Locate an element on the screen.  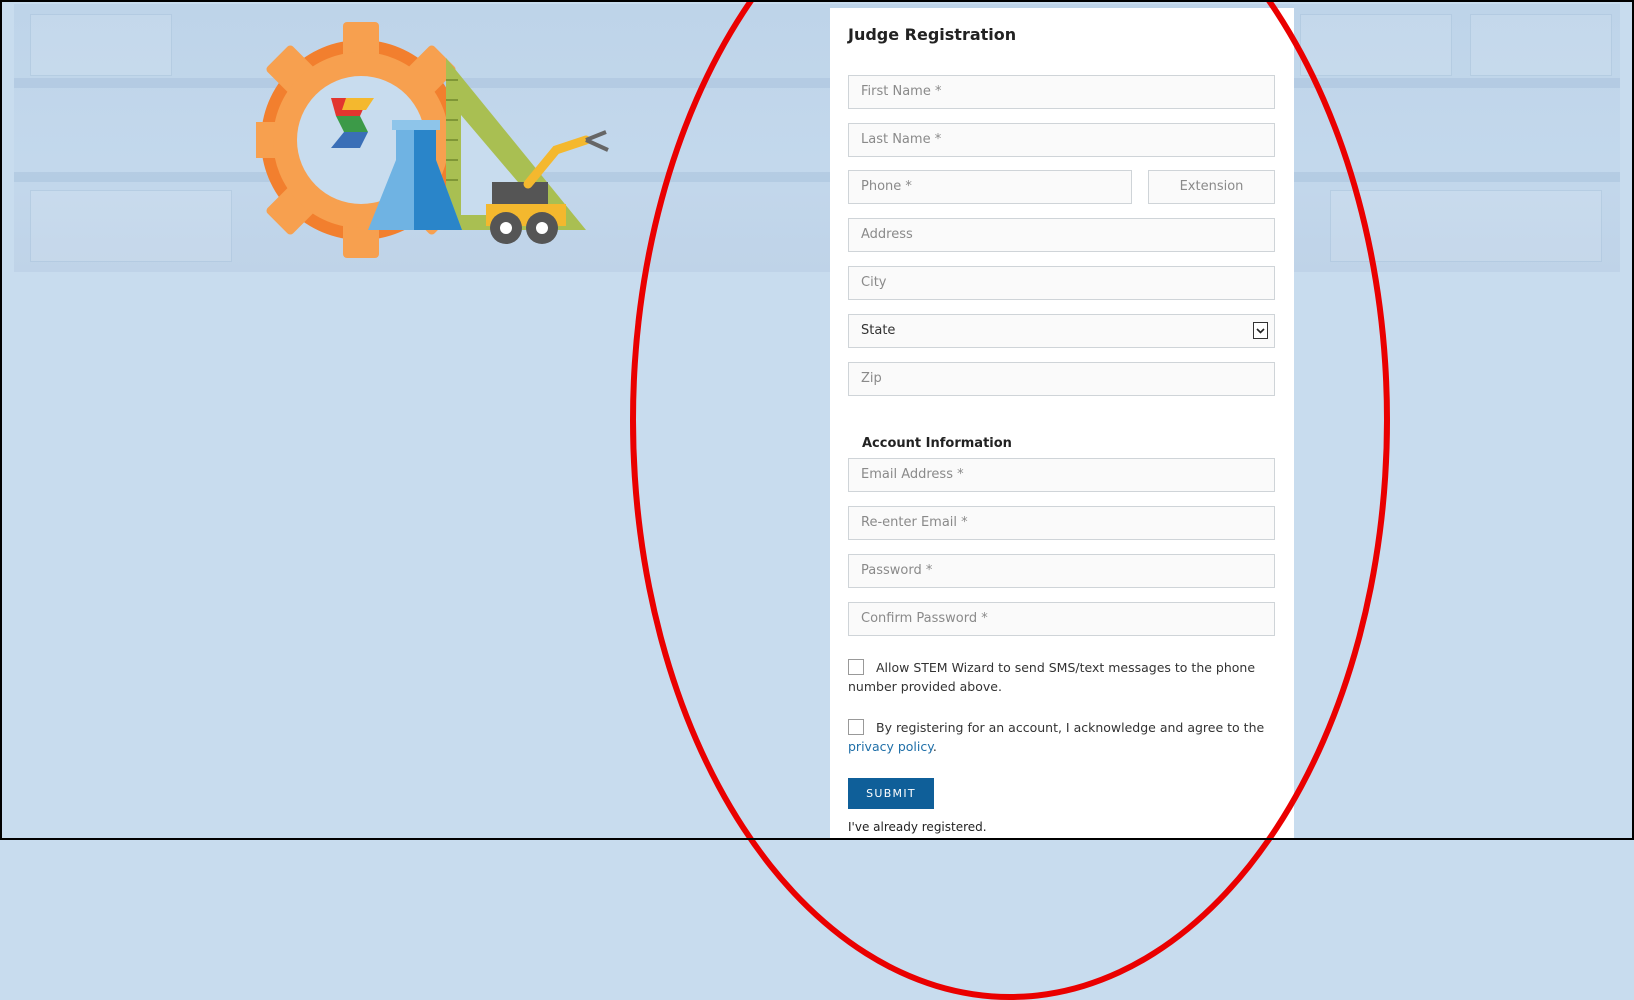
password-input: Password * is located at coordinates (1061, 571).